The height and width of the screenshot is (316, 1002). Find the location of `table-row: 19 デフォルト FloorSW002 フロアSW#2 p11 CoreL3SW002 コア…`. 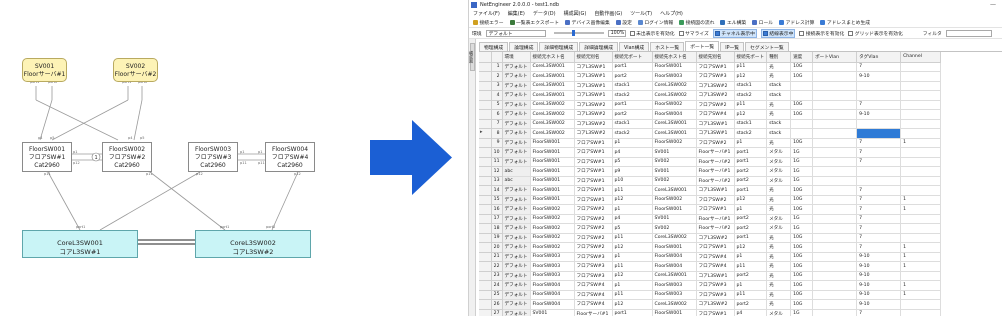

table-row: 19 デフォルト FloorSW002 フロアSW#2 p11 CoreL3SW002 コア… is located at coordinates (710, 238).